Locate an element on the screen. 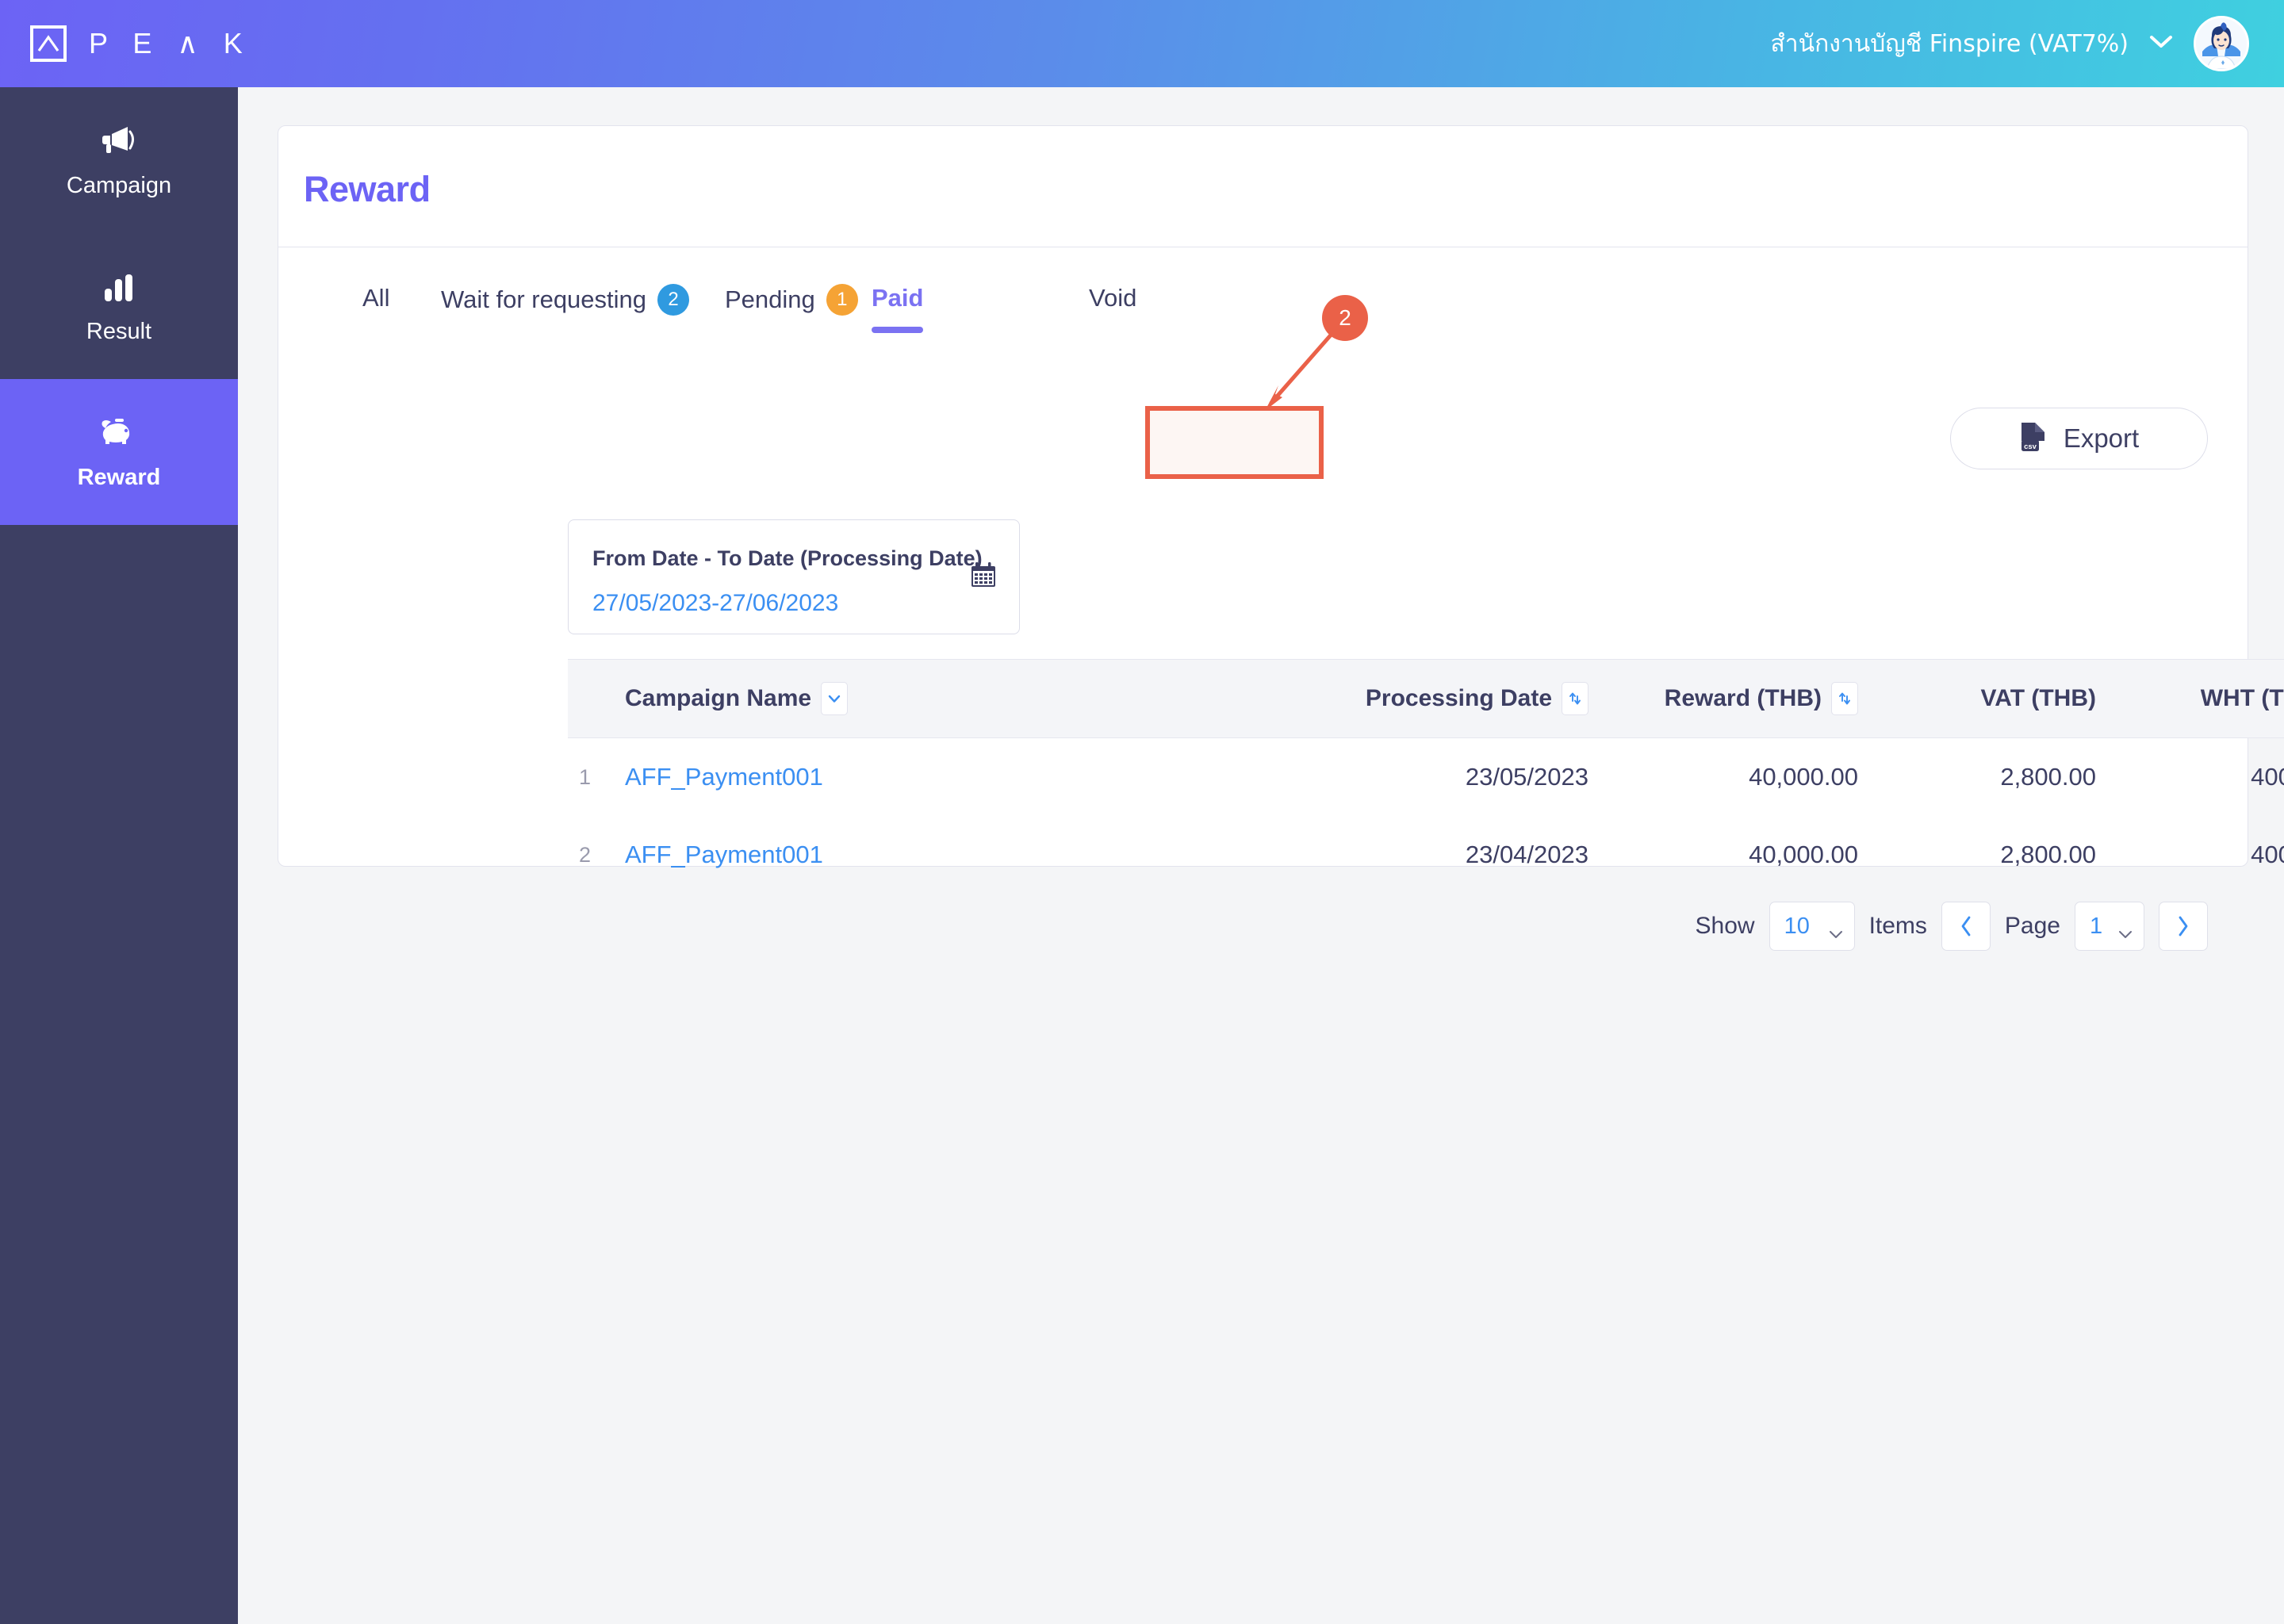  row-processing-date: 23/05/2023 is located at coordinates (1526, 777).